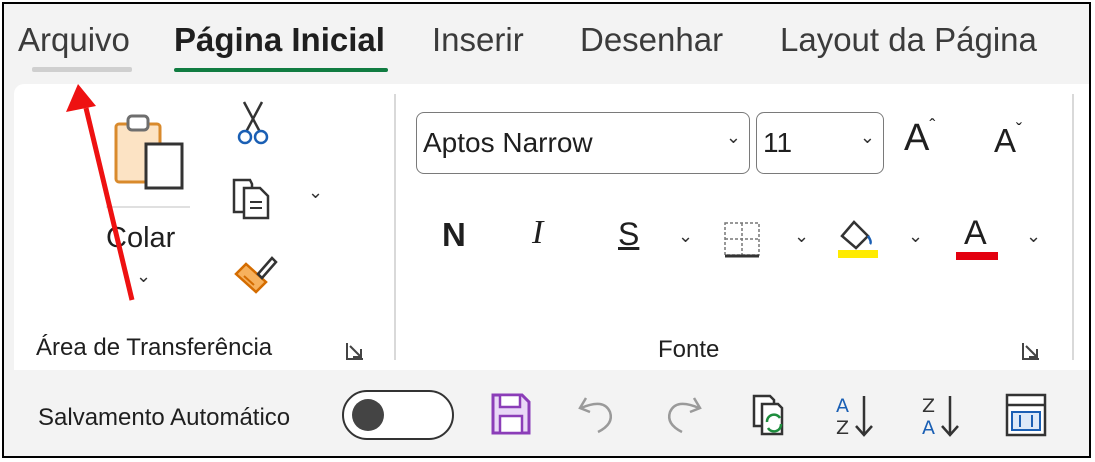 The width and height of the screenshot is (1095, 462). What do you see at coordinates (315, 192) in the screenshot?
I see `copy-dropdown-chevron-icon: ⌄` at bounding box center [315, 192].